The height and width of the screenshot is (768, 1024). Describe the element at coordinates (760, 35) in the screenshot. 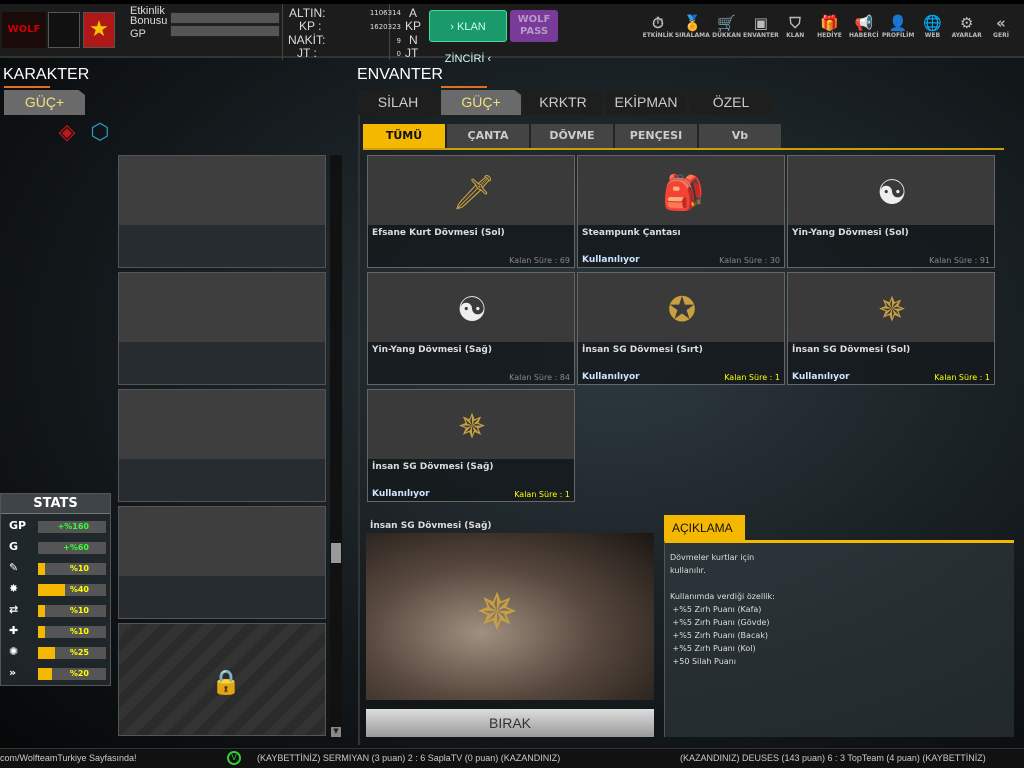

I see `nav-label: ENVANTER` at that location.